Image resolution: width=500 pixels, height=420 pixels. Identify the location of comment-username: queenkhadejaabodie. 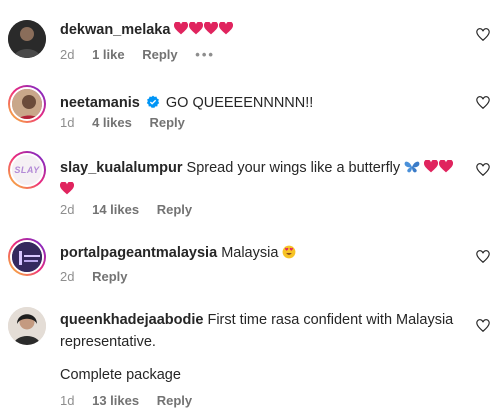
(131, 320).